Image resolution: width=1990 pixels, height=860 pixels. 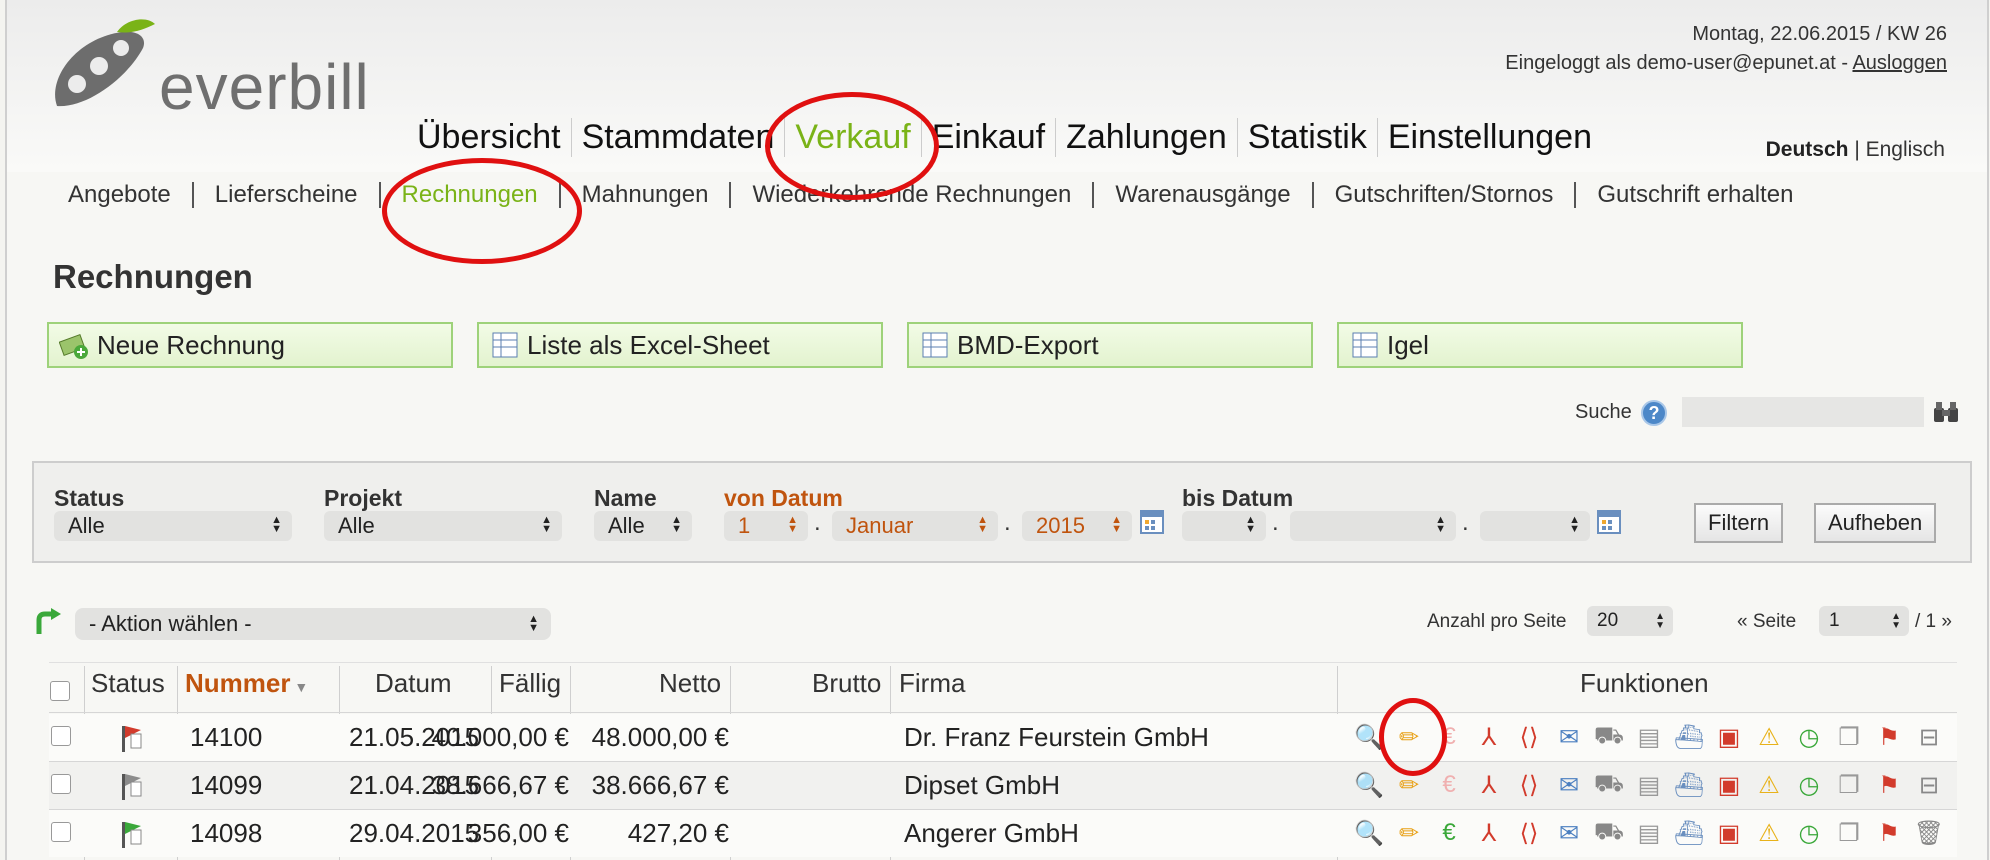 I want to click on filter-button: Filtern, so click(x=1739, y=523).